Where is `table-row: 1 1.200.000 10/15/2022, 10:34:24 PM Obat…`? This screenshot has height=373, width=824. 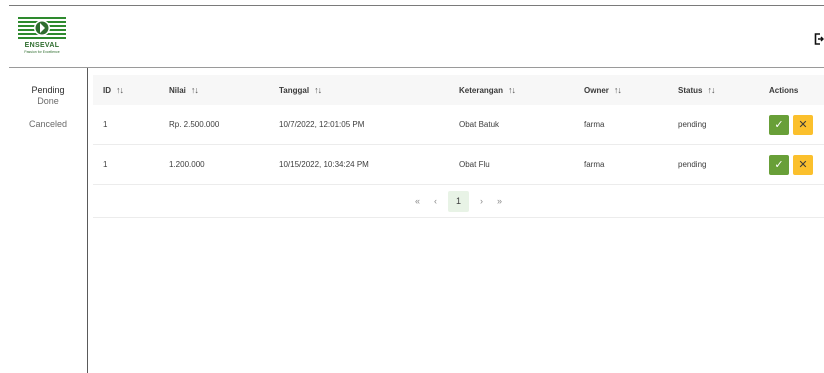 table-row: 1 1.200.000 10/15/2022, 10:34:24 PM Obat… is located at coordinates (458, 165).